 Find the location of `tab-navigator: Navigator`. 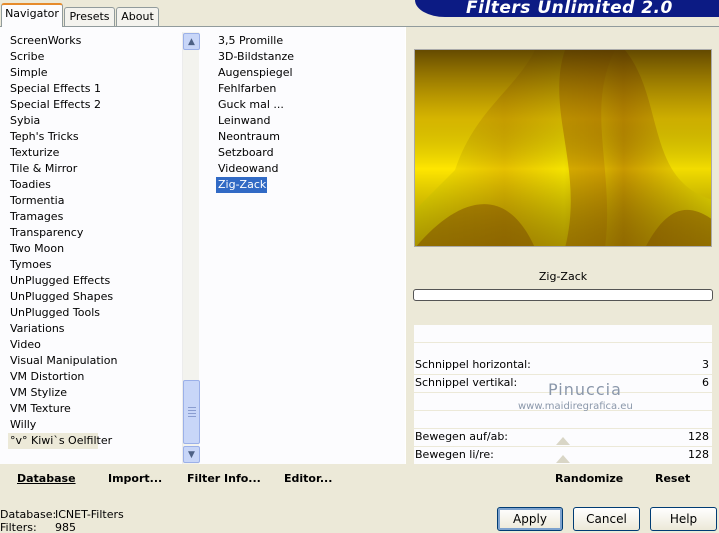

tab-navigator: Navigator is located at coordinates (32, 15).